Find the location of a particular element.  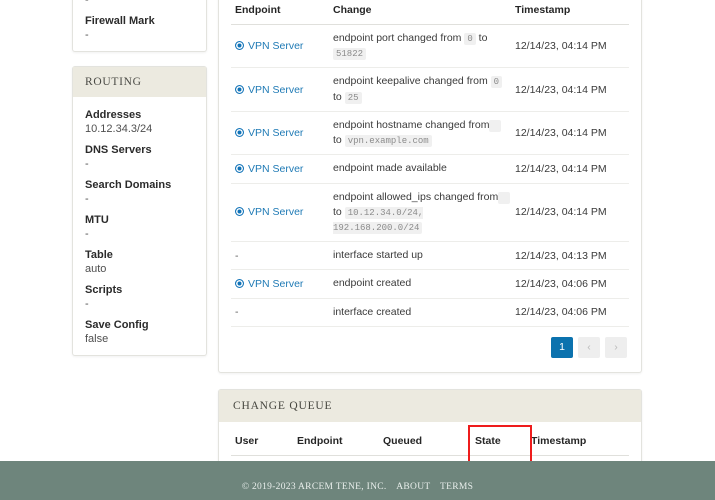

field-value-port: - is located at coordinates (87, 3).